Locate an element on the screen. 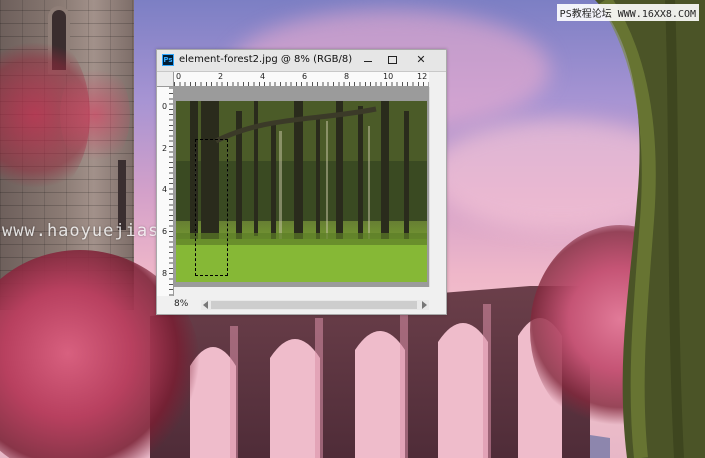 The height and width of the screenshot is (458, 705). window-titlebar: Ps element-forest2.jpg @ 8% (RGB/8) ✕ is located at coordinates (301, 61).